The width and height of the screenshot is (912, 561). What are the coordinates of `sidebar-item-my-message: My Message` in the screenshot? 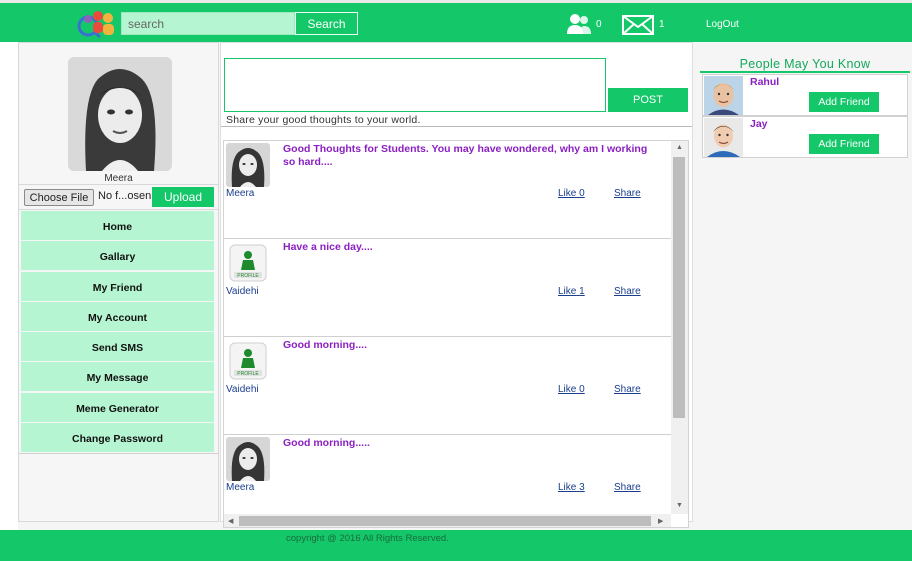 It's located at (117, 377).